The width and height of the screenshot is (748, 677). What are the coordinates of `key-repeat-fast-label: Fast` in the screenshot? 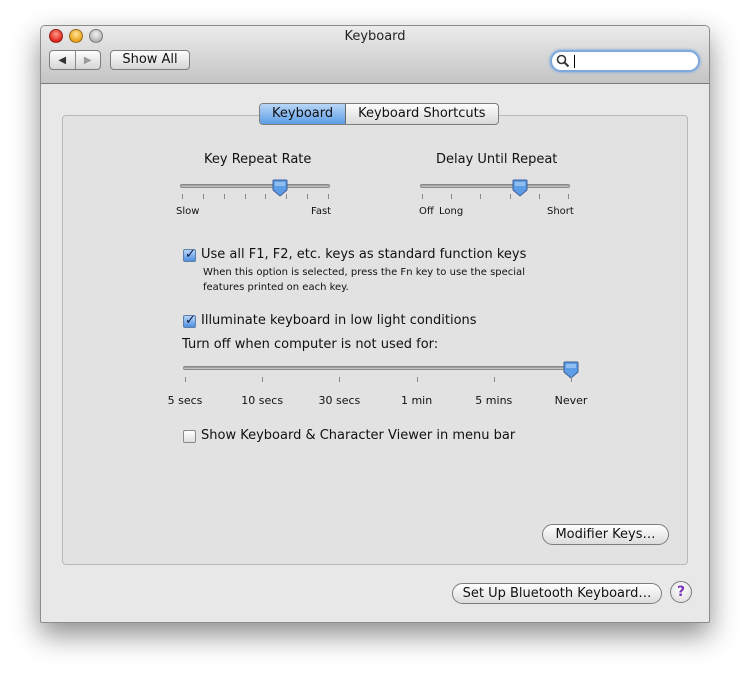 It's located at (321, 211).